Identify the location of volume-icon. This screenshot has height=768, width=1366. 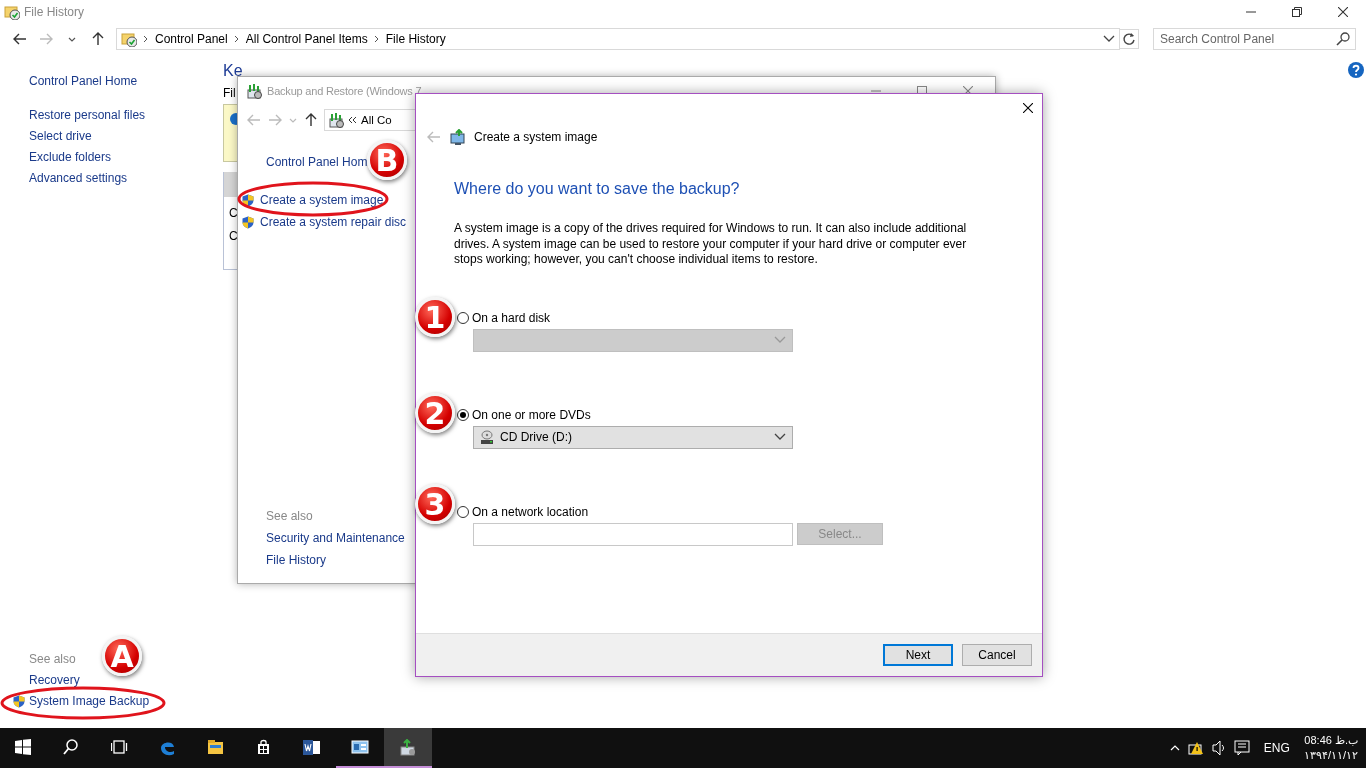
(1218, 748).